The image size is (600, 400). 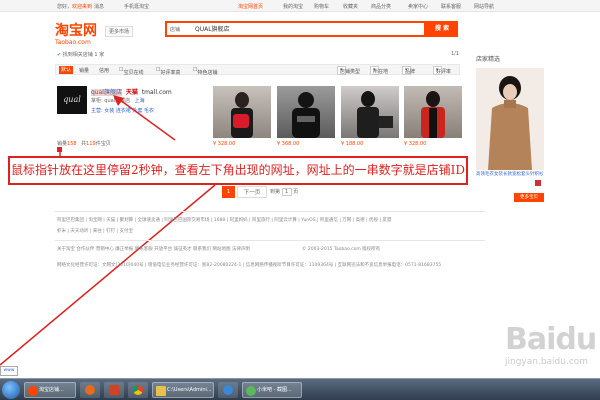 I want to click on screenshot-icon, so click(x=251, y=391).